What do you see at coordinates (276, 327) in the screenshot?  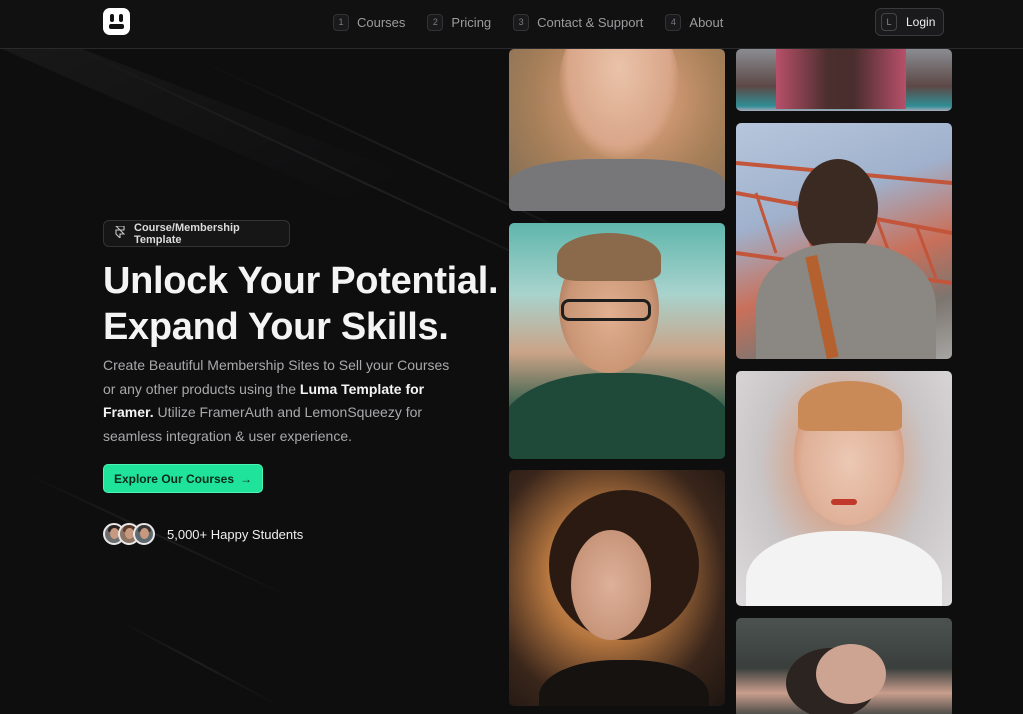 I see `hero-title-line2: Expand Your Skills.` at bounding box center [276, 327].